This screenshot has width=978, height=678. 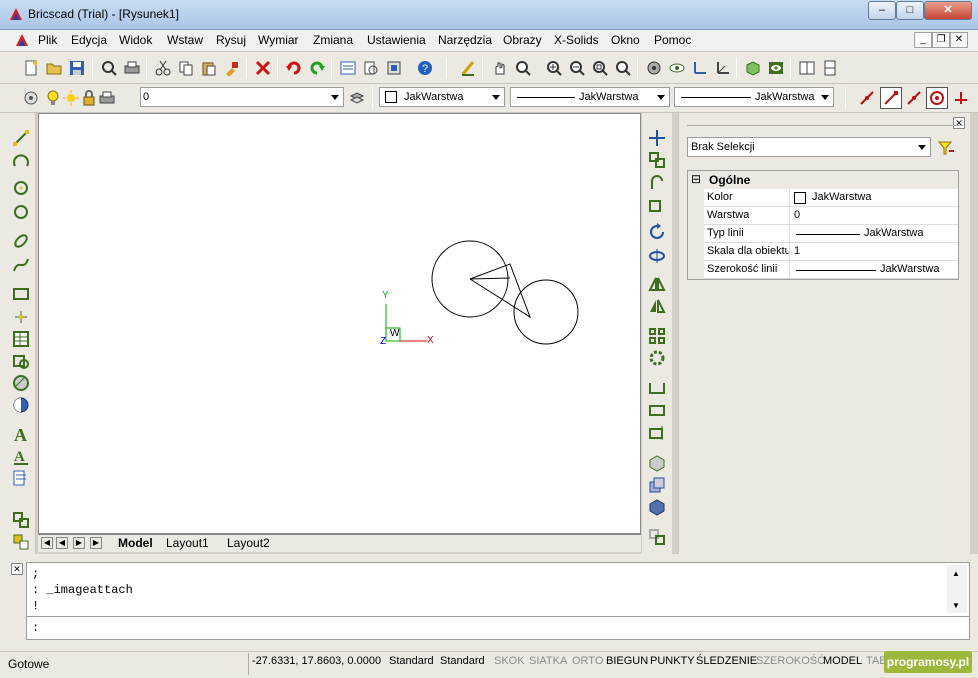 What do you see at coordinates (627, 661) in the screenshot?
I see `status-toggle-biegun: BIEGUN` at bounding box center [627, 661].